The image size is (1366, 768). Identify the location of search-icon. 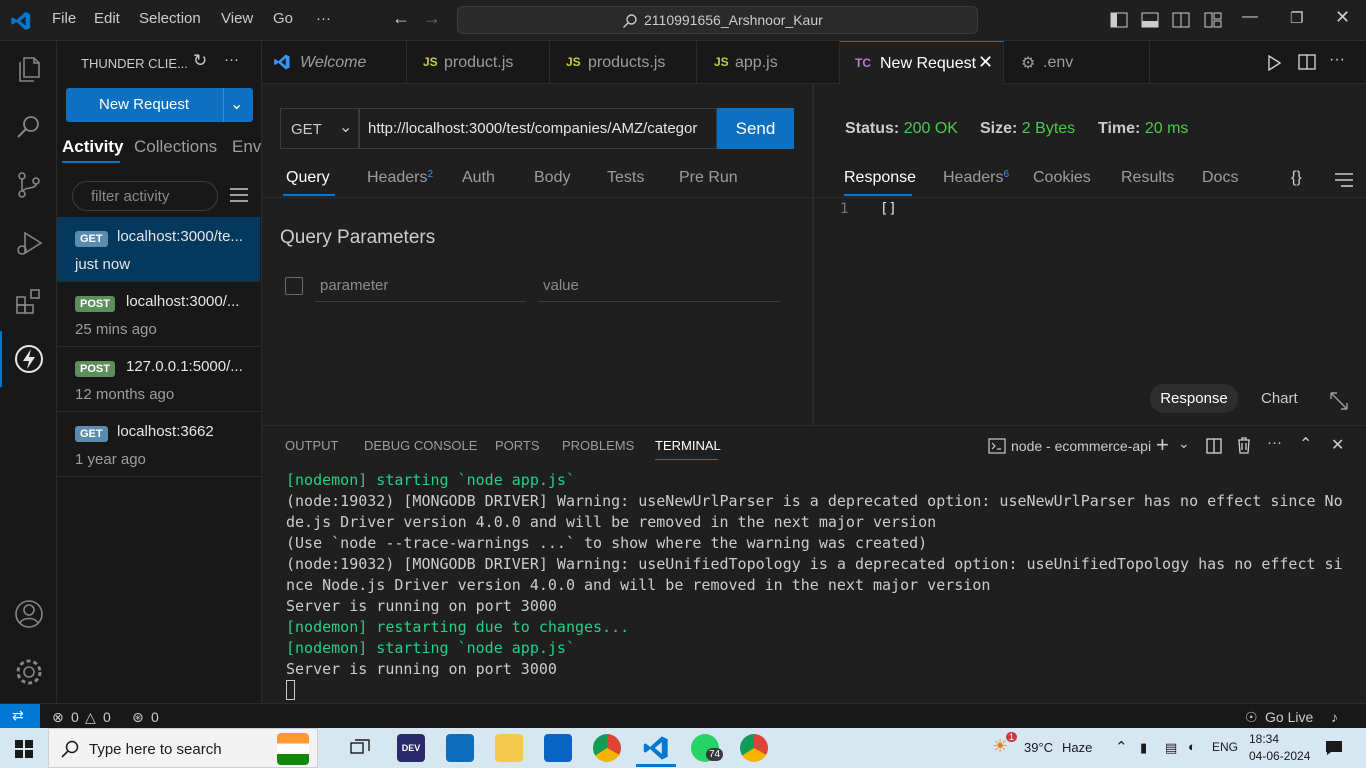
(29, 127).